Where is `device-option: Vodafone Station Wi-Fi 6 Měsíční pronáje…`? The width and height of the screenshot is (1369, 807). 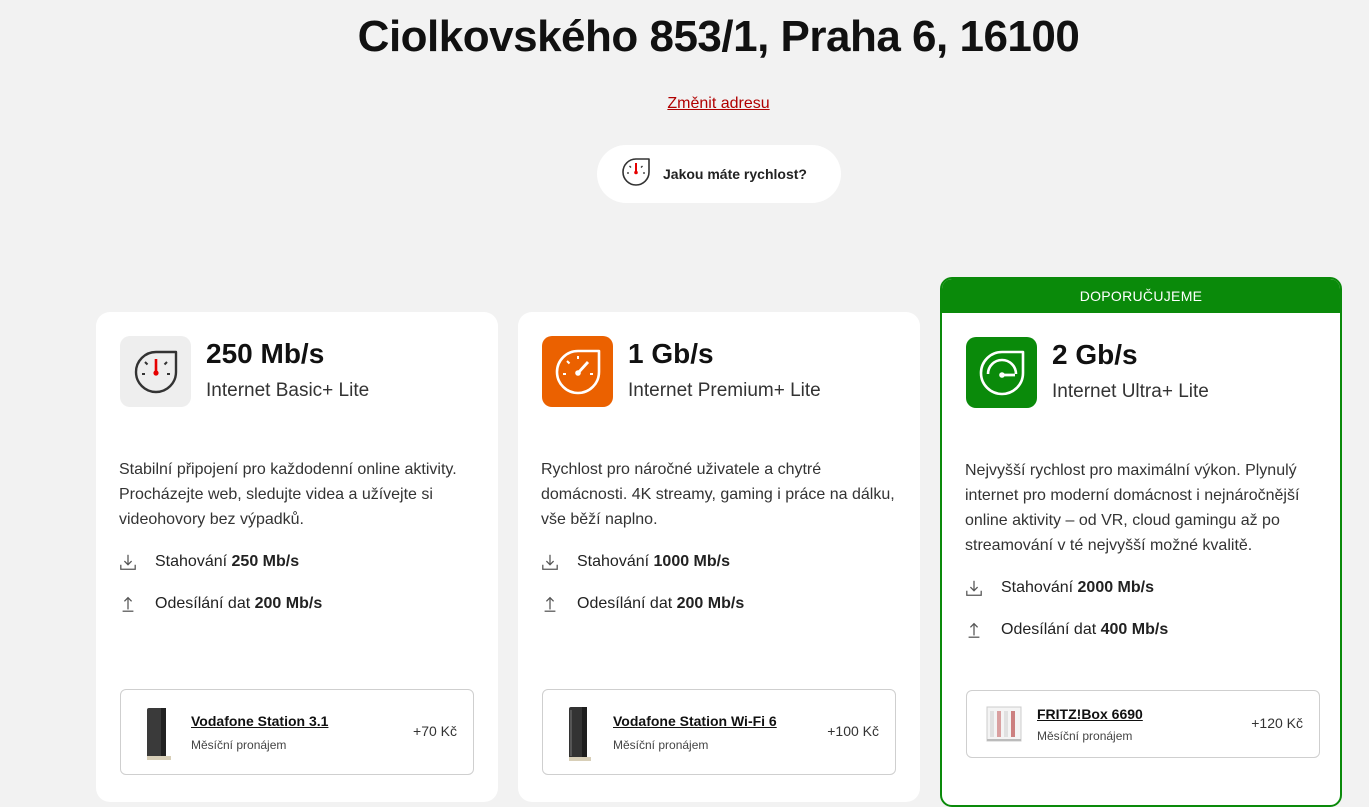 device-option: Vodafone Station Wi-Fi 6 Měsíční pronáje… is located at coordinates (719, 732).